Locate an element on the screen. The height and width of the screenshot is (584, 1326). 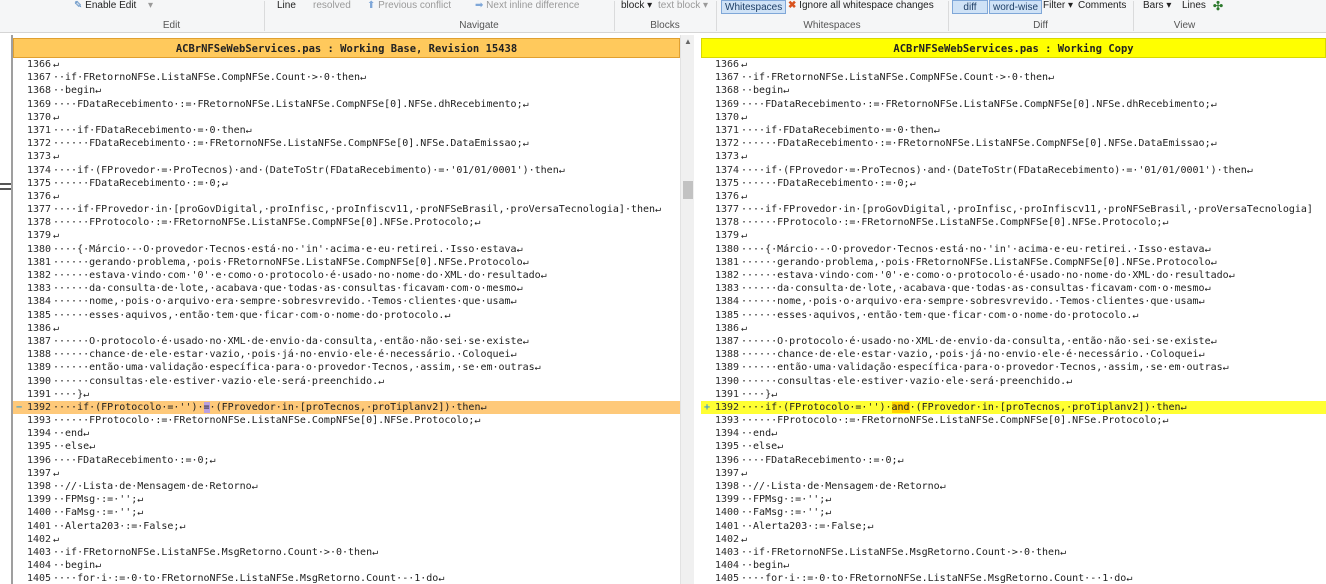
vertical-scrollbar: ▲ is located at coordinates (687, 309).